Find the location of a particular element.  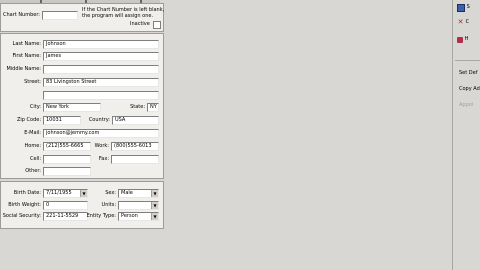

zip-code-field: 10031 is located at coordinates (62, 120).